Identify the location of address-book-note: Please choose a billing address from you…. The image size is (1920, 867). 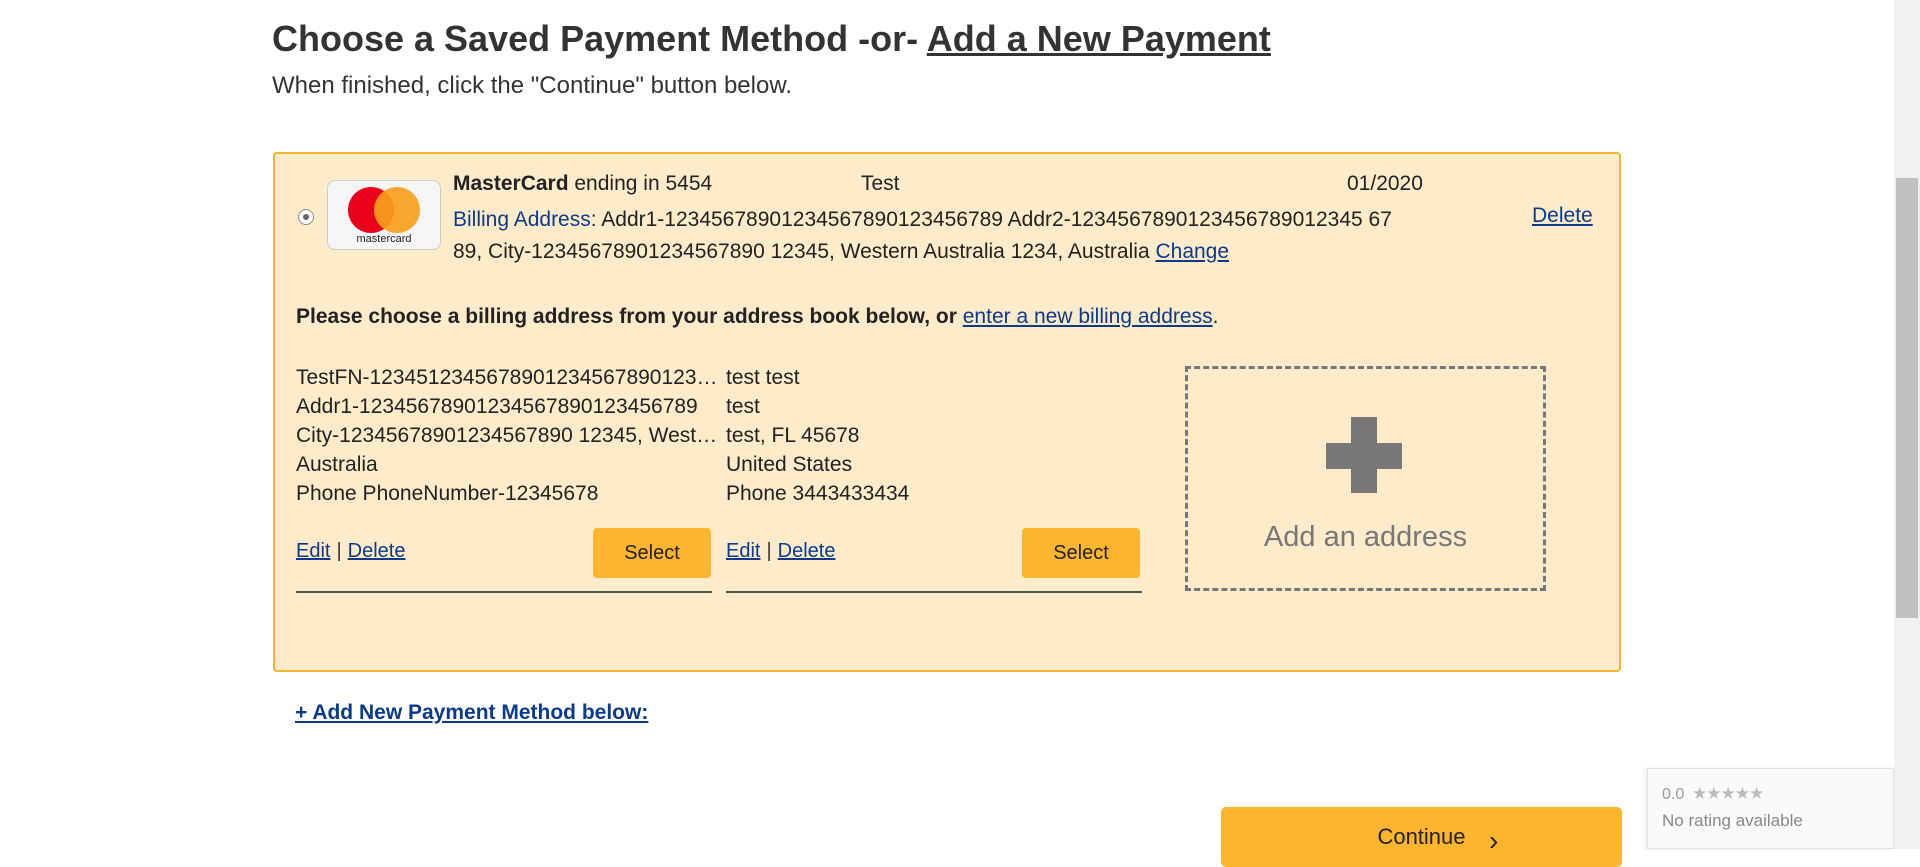
(757, 317).